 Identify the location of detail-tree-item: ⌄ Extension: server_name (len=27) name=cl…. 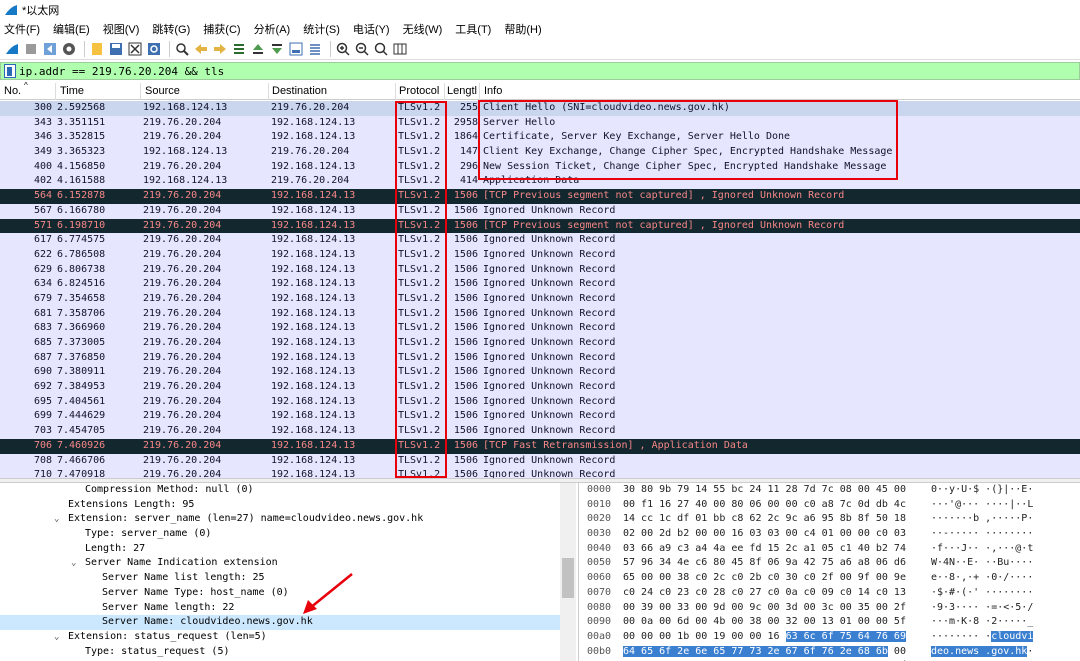
(288, 519).